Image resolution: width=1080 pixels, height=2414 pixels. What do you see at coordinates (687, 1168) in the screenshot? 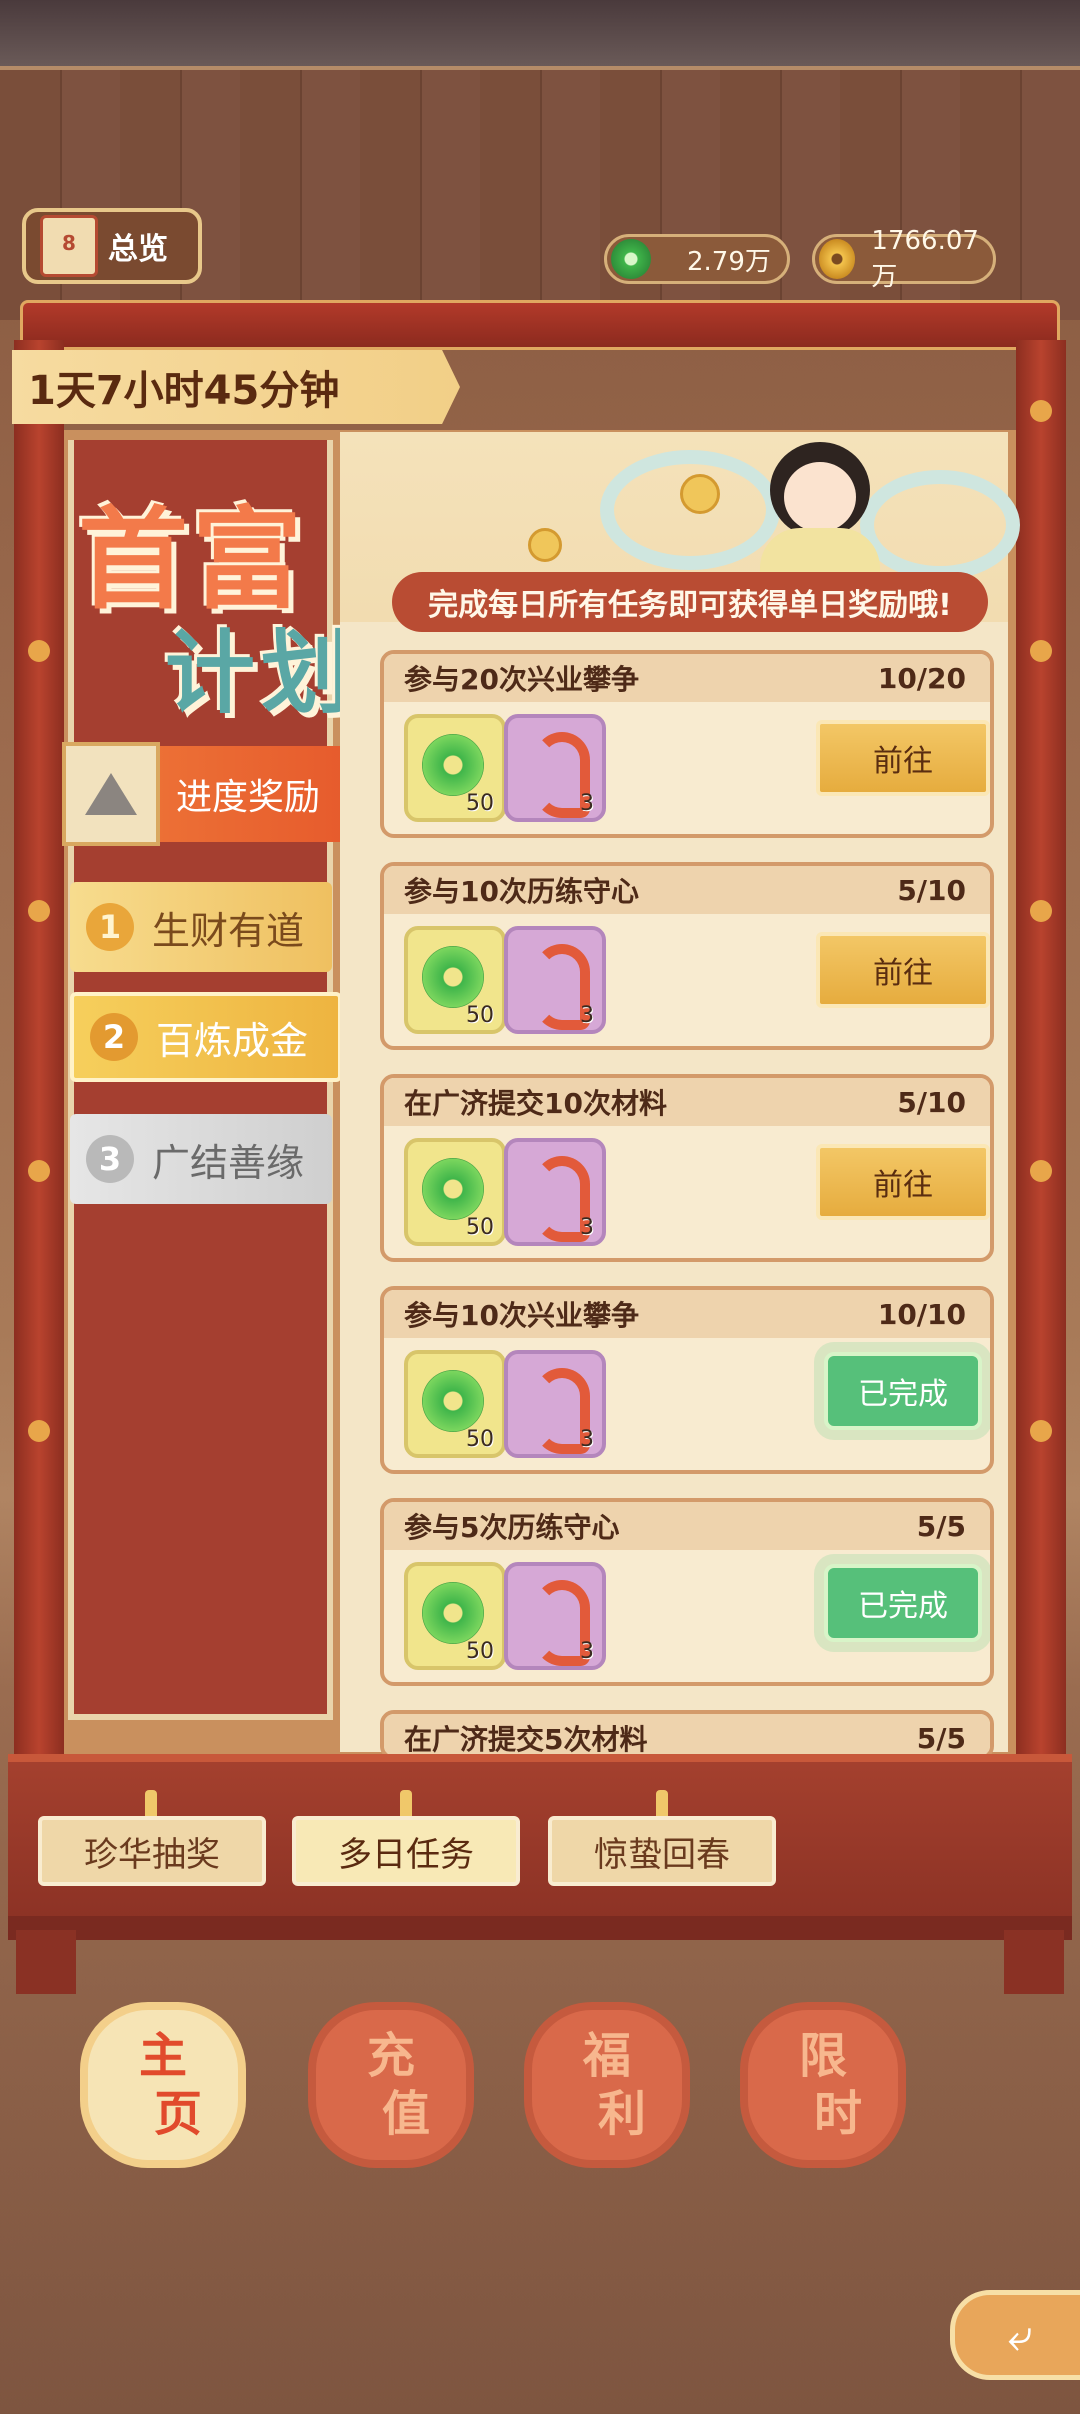
I see `task-card: 在广济提交10次材料 5/10 50 3 前往` at bounding box center [687, 1168].